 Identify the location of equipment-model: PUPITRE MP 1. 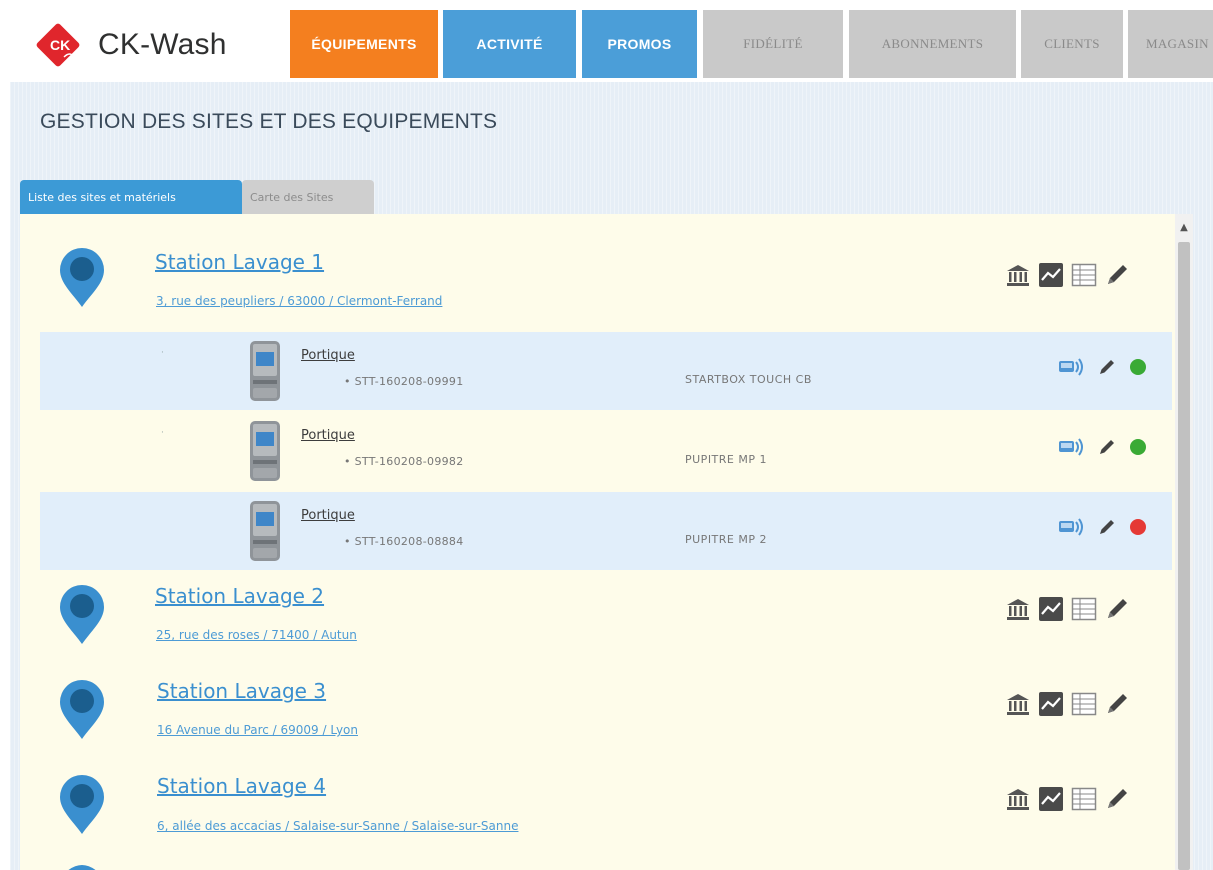
(726, 459).